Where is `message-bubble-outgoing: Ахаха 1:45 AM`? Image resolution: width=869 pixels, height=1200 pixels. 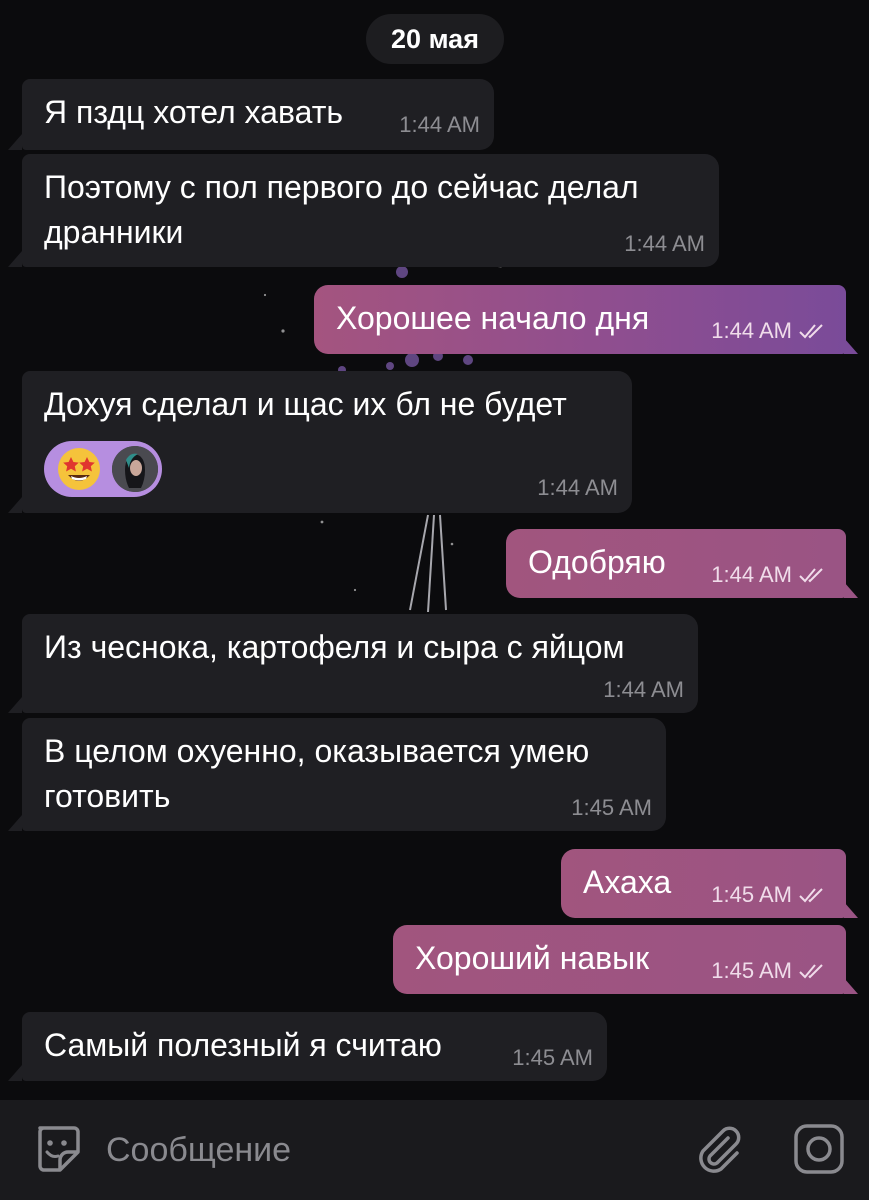
message-bubble-outgoing: Ахаха 1:45 AM is located at coordinates (703, 883).